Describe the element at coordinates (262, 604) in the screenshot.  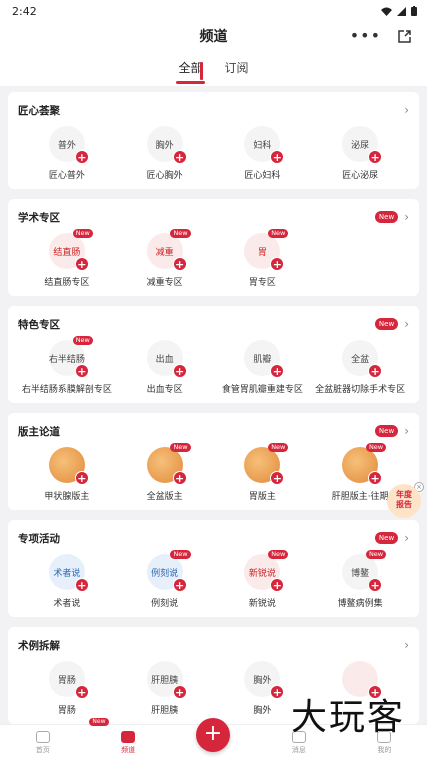
I see `channel-item-label: 新锐说` at that location.